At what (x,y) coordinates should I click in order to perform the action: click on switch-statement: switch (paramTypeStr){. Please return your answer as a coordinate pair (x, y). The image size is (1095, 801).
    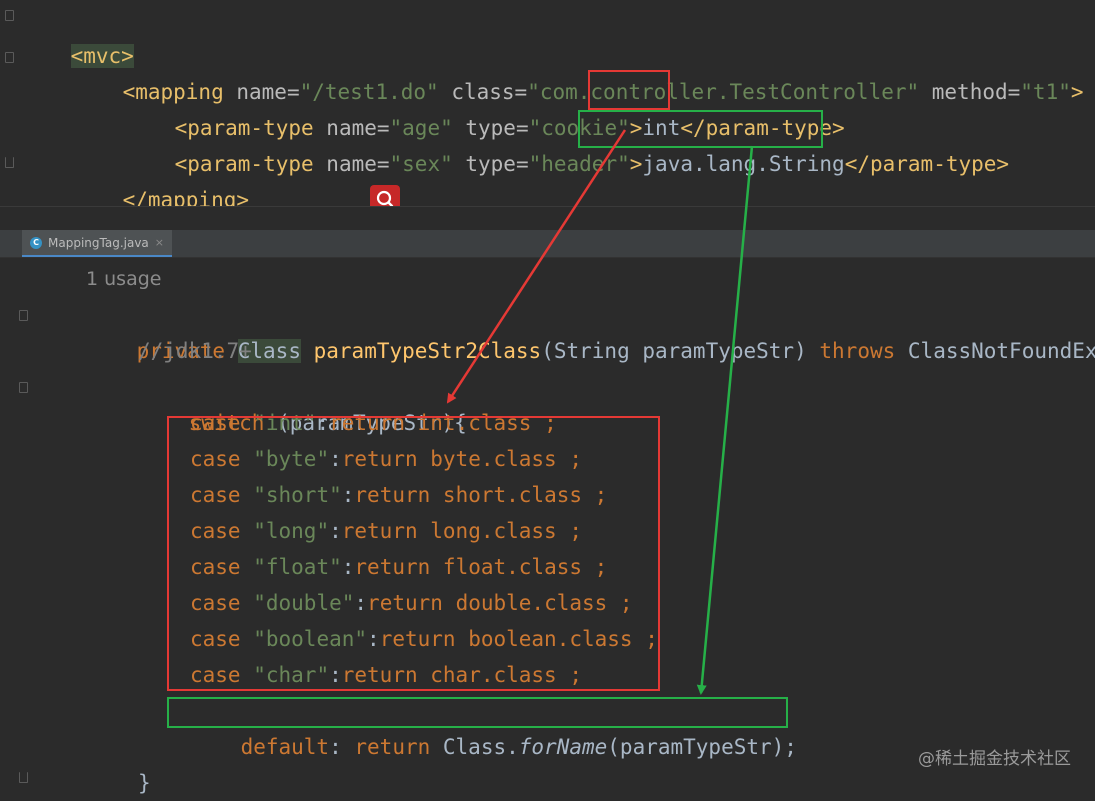
    Looking at the image, I should click on (327, 423).